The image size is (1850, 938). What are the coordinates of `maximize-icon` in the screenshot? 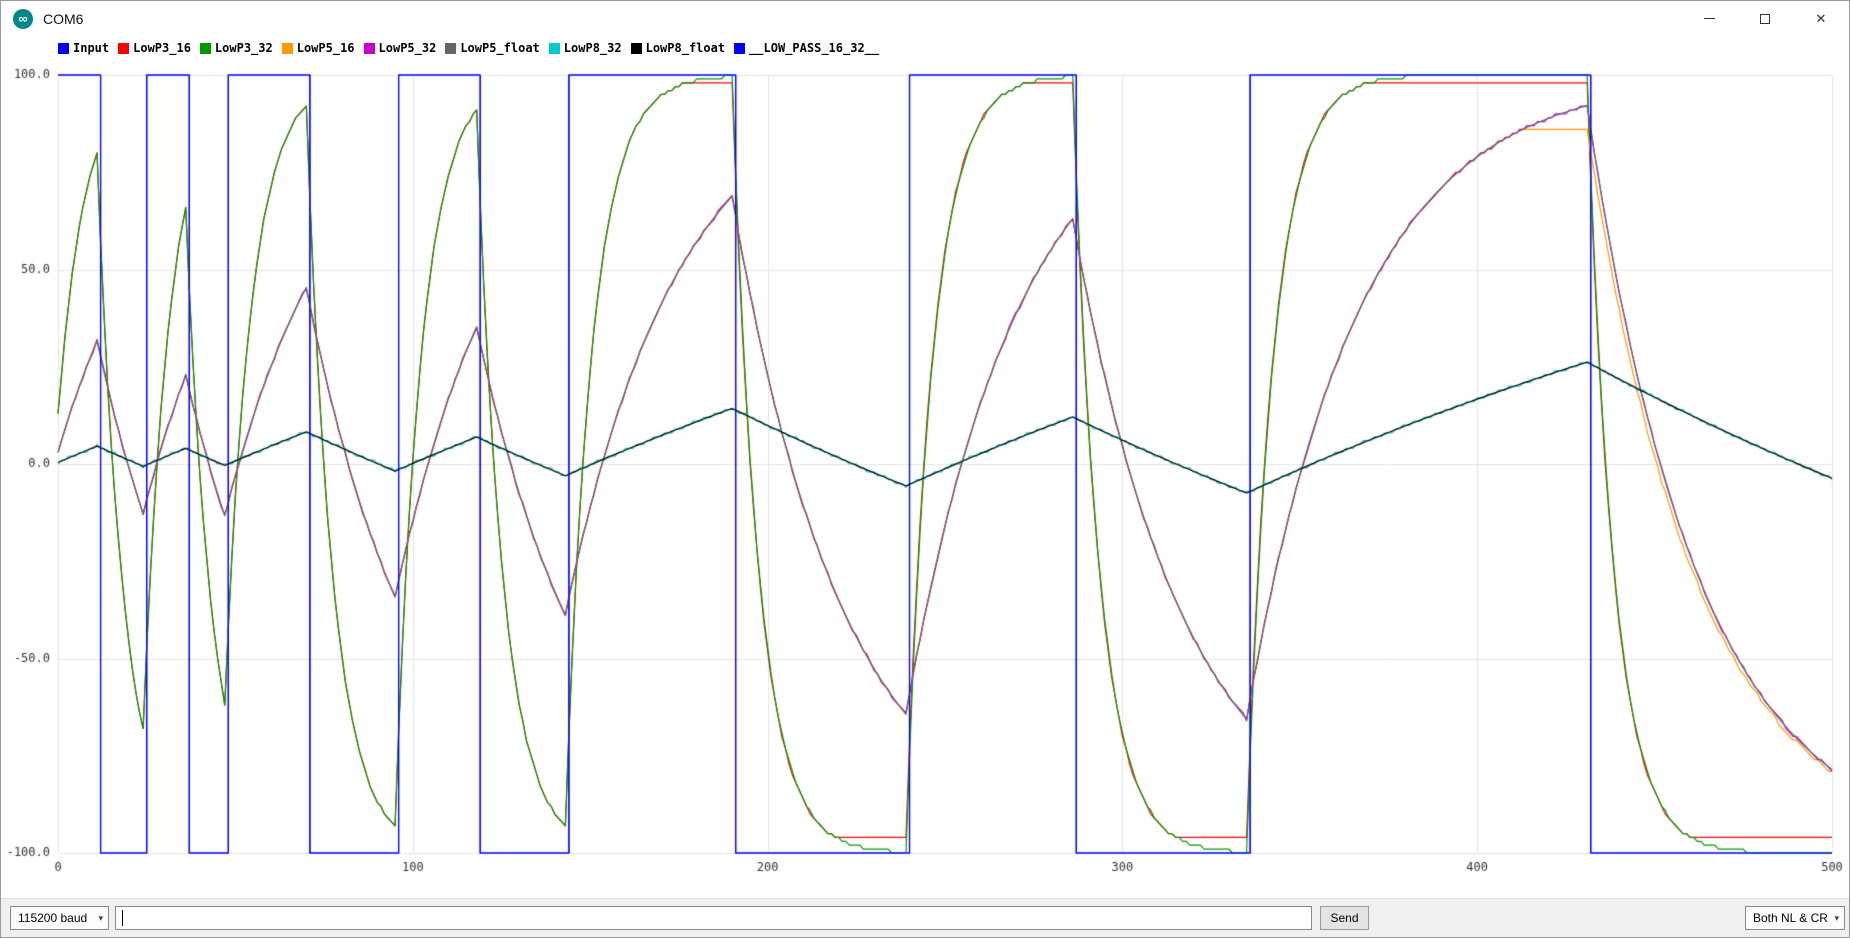 It's located at (1765, 18).